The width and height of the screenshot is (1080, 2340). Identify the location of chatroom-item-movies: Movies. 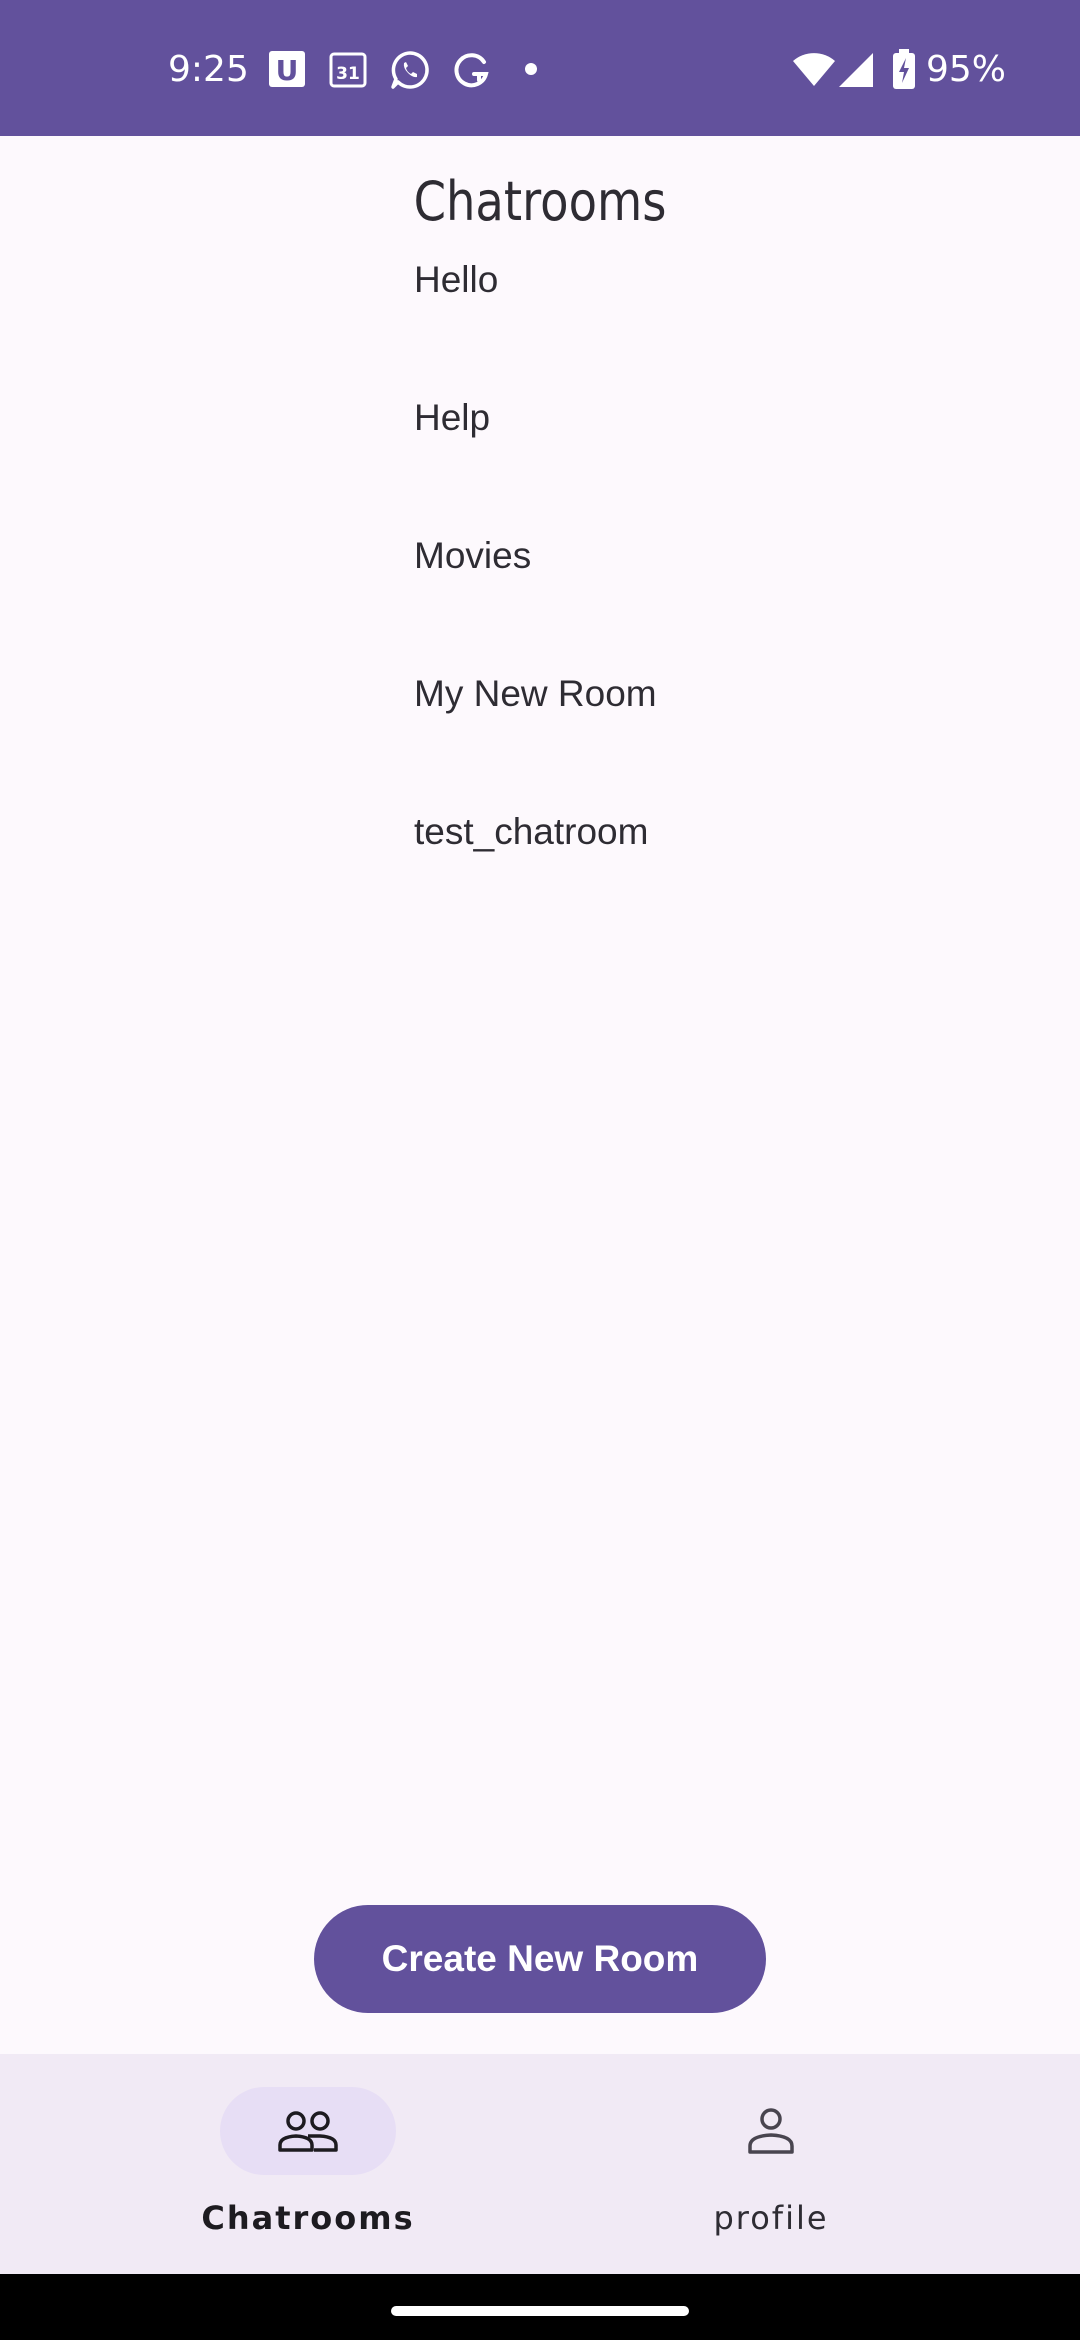
(714, 595).